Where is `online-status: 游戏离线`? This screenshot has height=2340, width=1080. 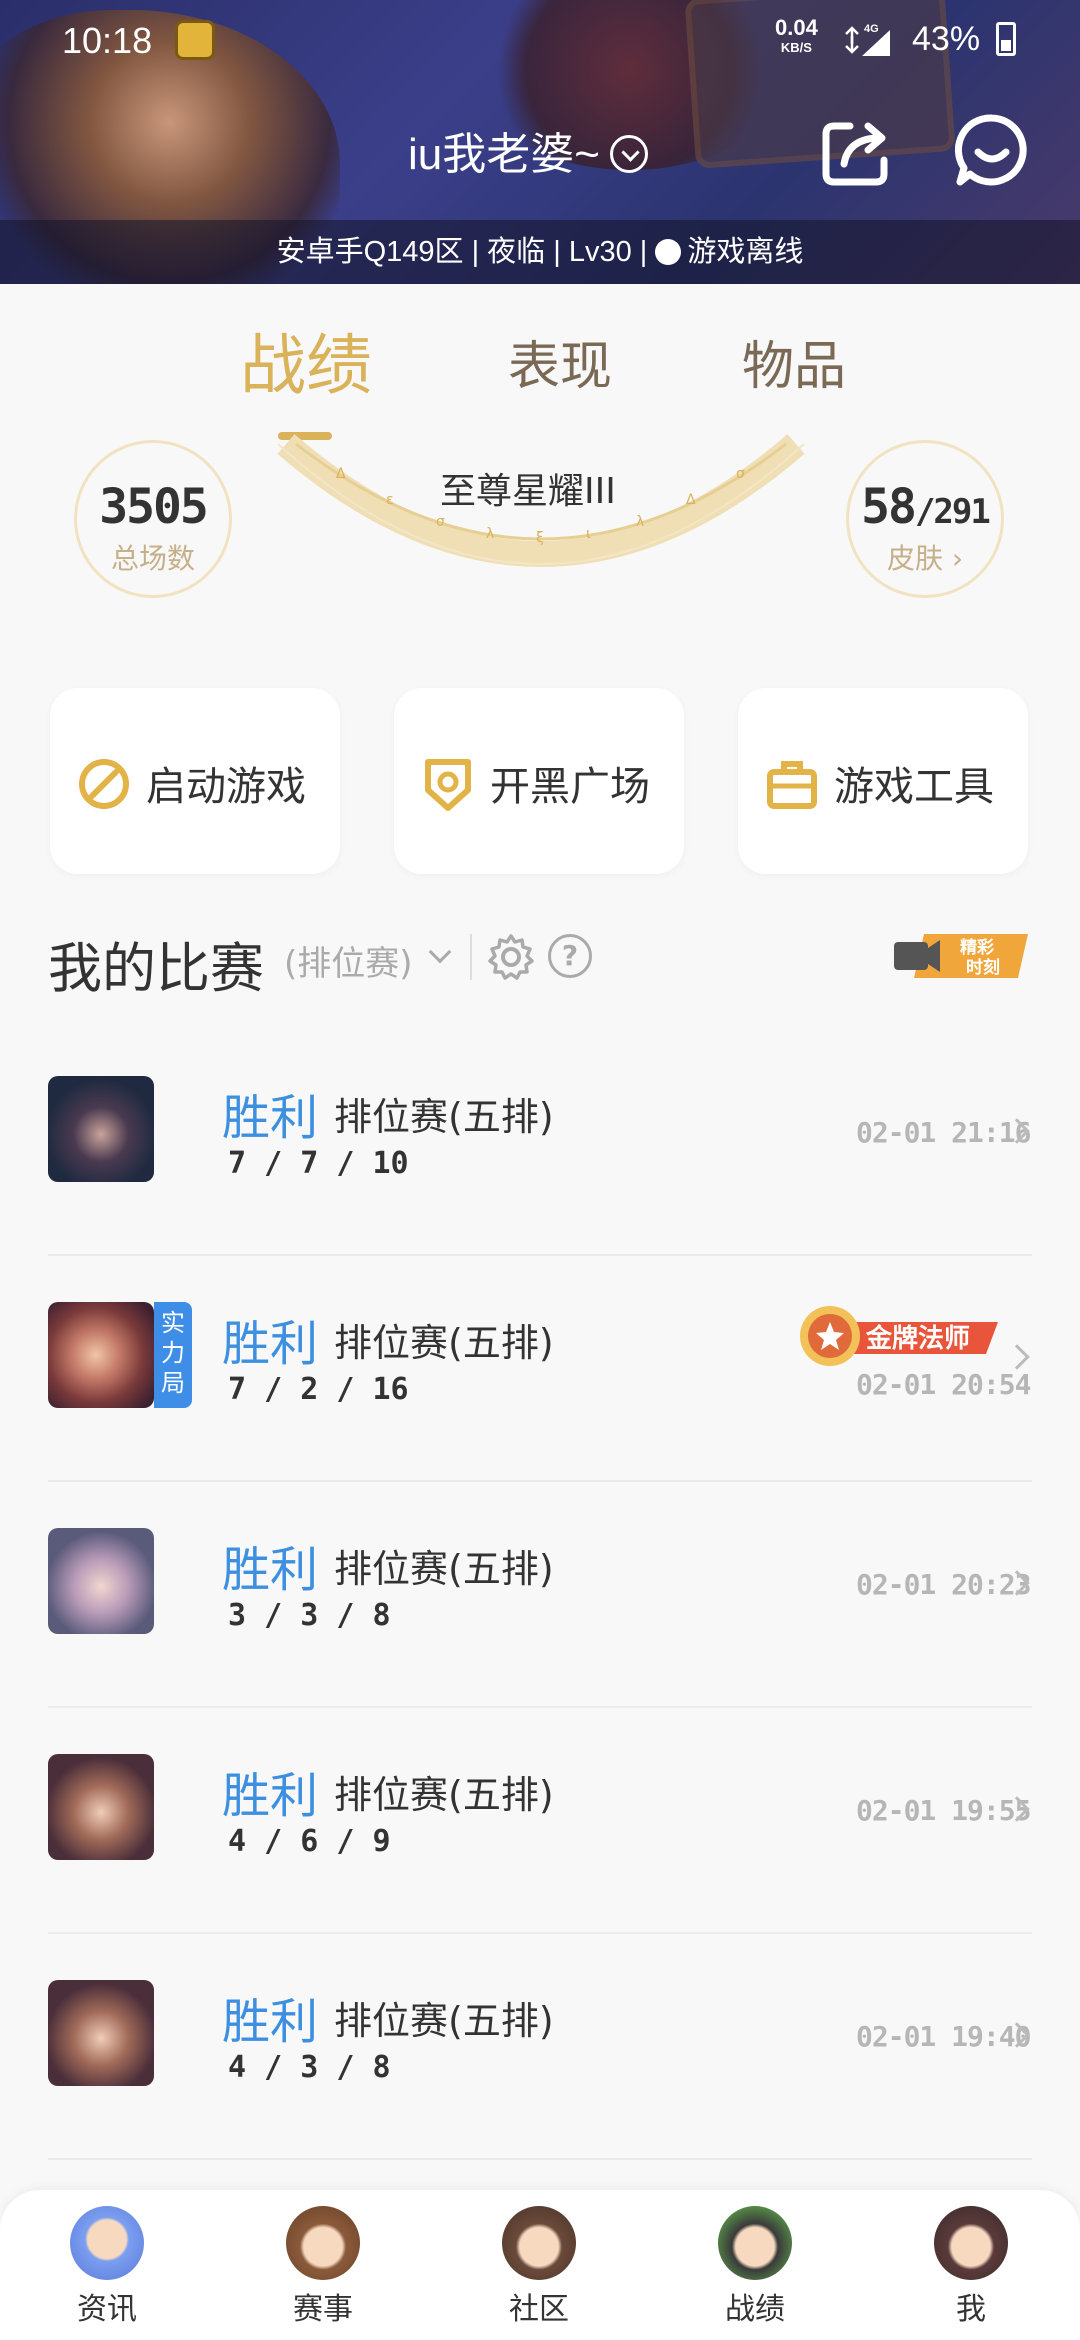 online-status: 游戏离线 is located at coordinates (745, 252).